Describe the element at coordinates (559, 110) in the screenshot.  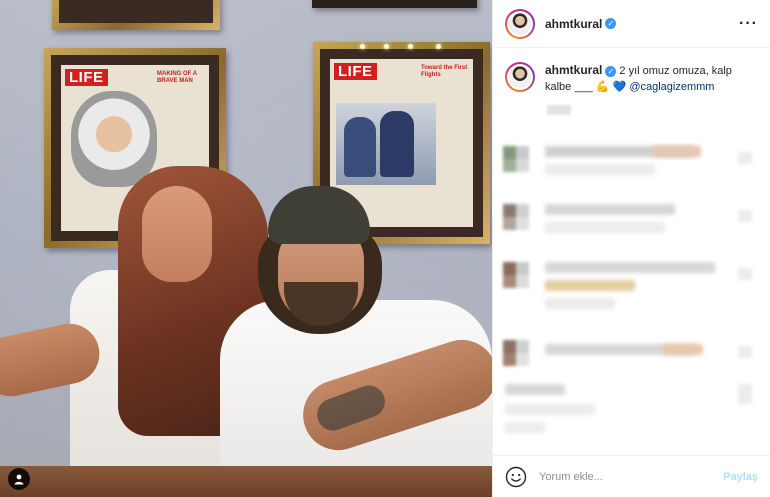
I see `blurred-timestamp` at that location.